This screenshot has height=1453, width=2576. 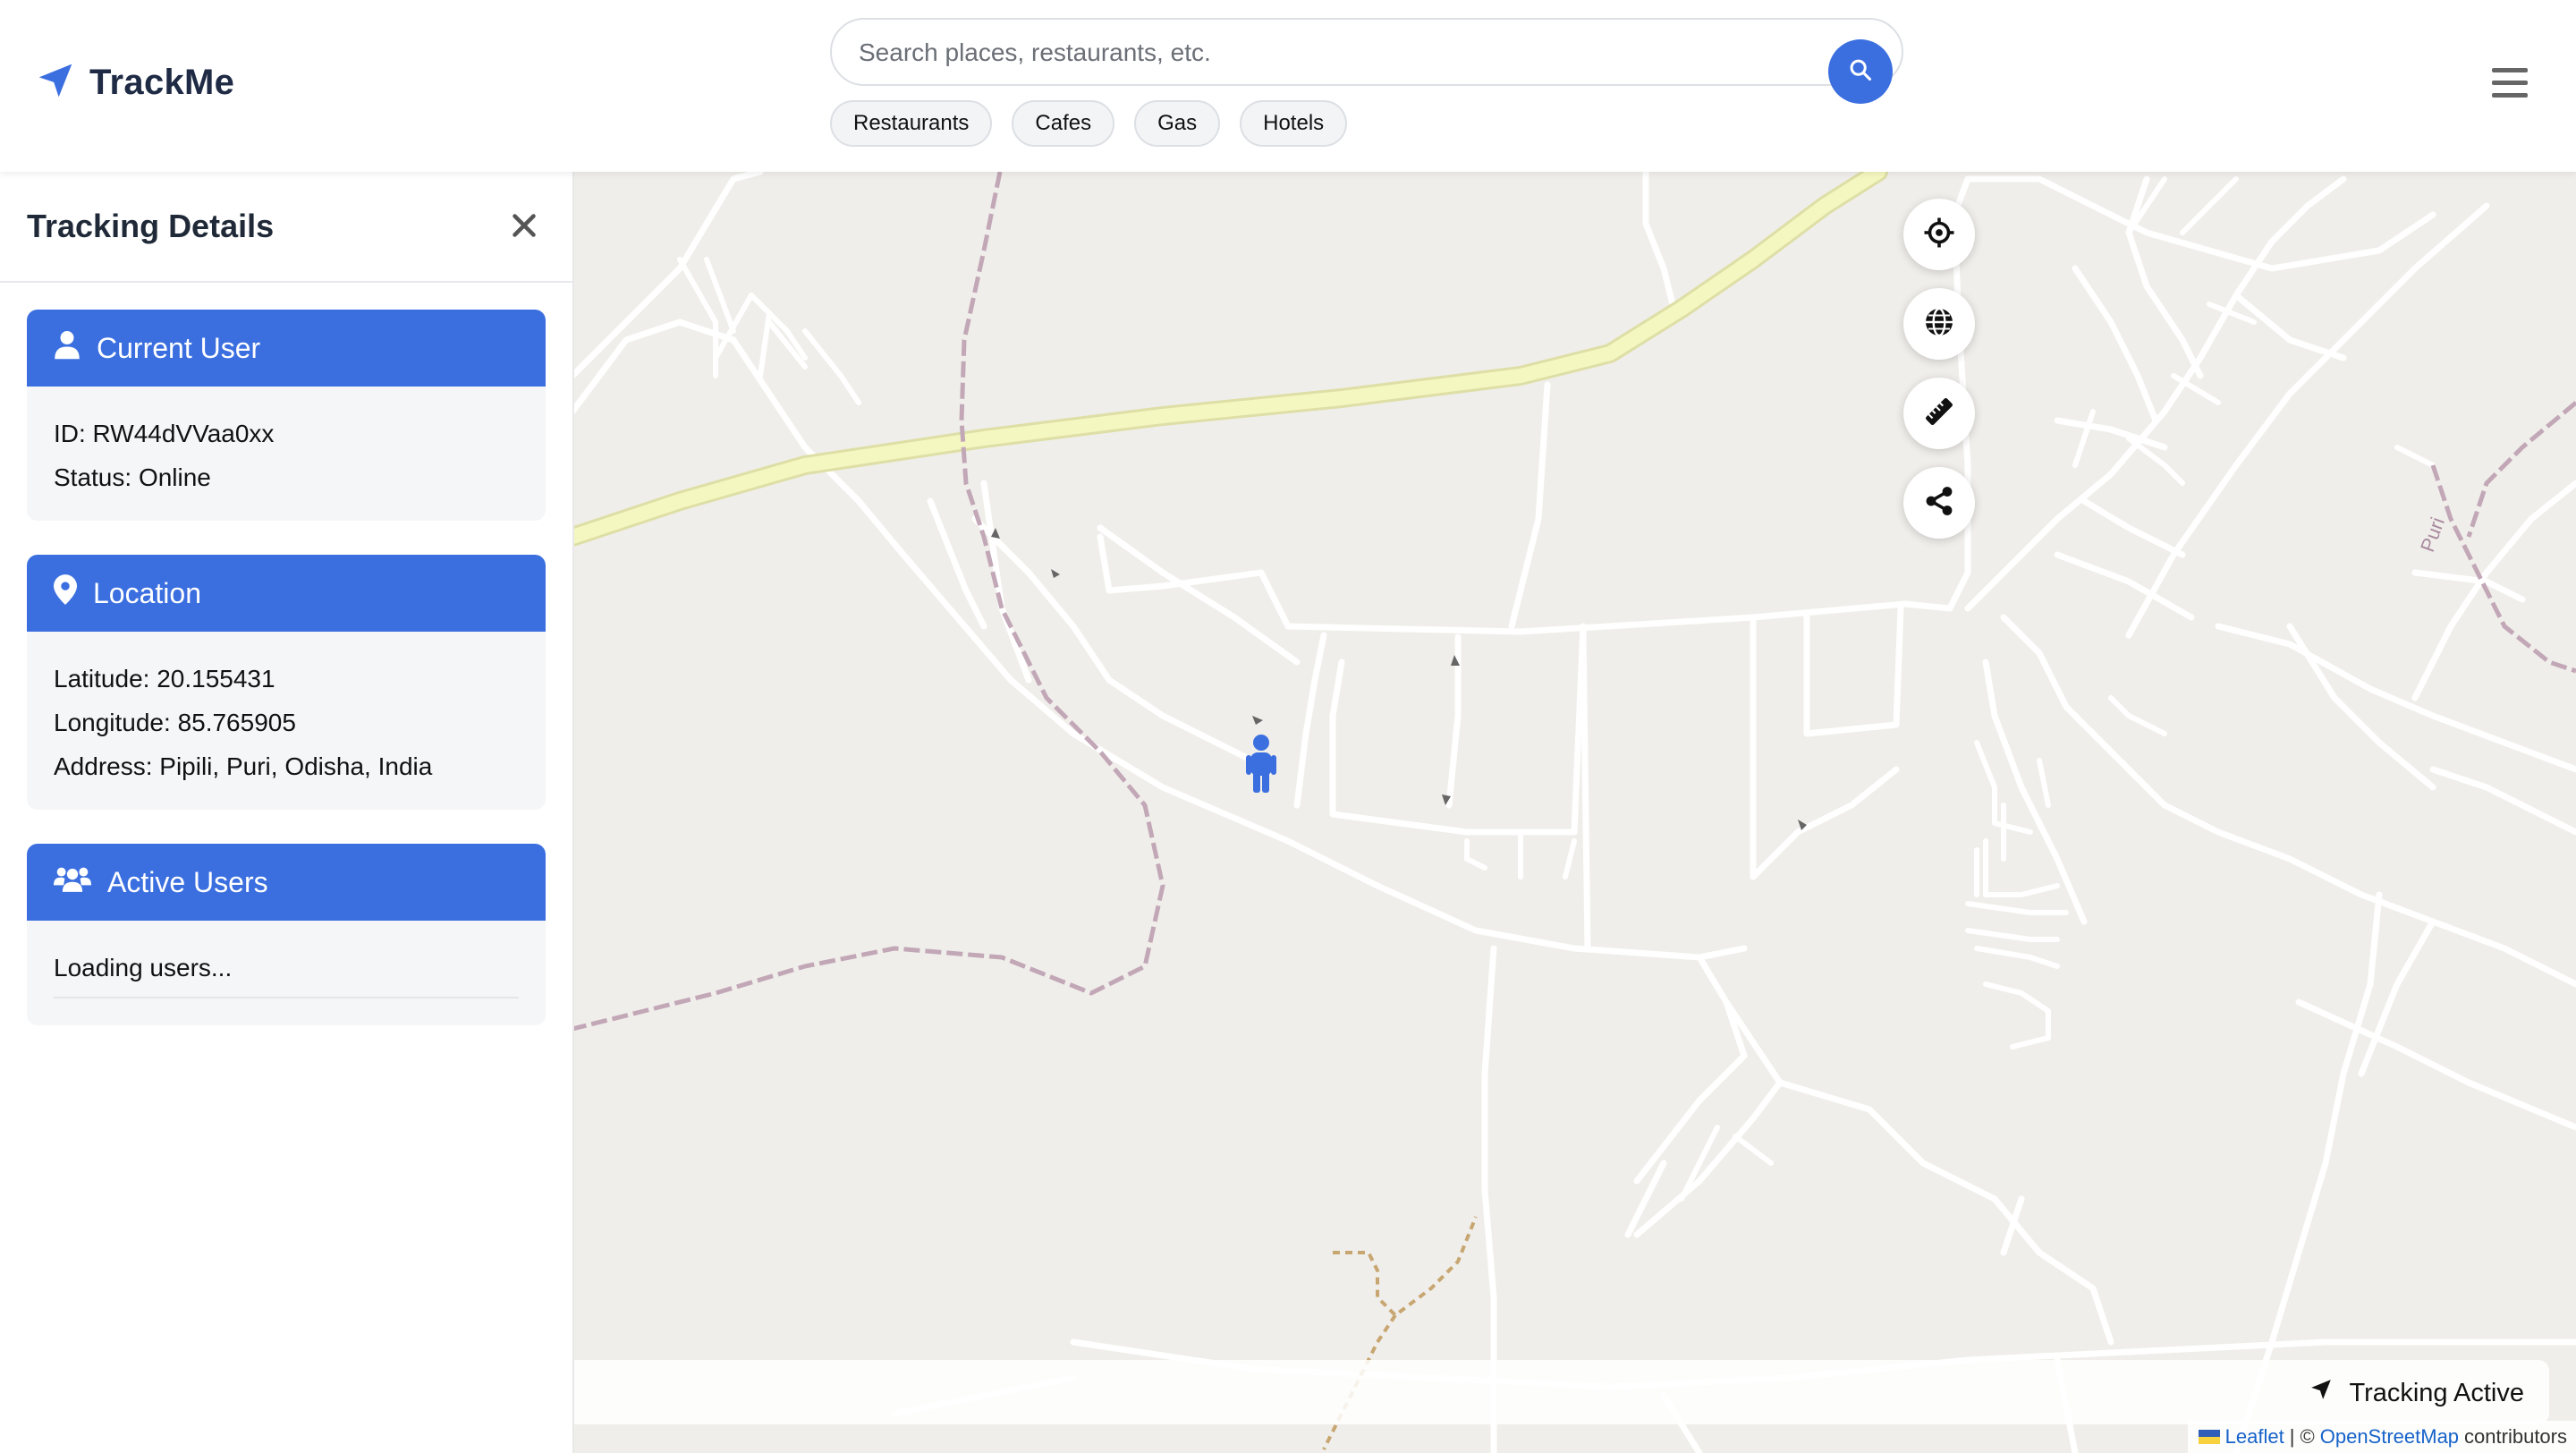 What do you see at coordinates (73, 593) in the screenshot?
I see `map-pin-icon` at bounding box center [73, 593].